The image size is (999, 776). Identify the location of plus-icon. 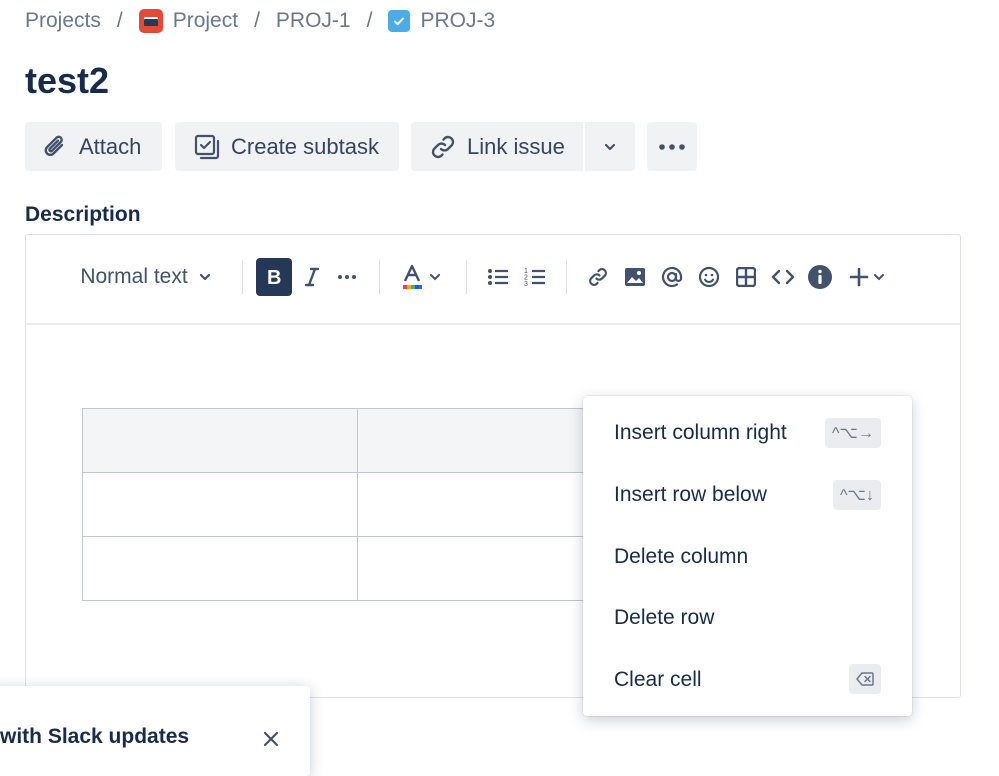
(859, 277).